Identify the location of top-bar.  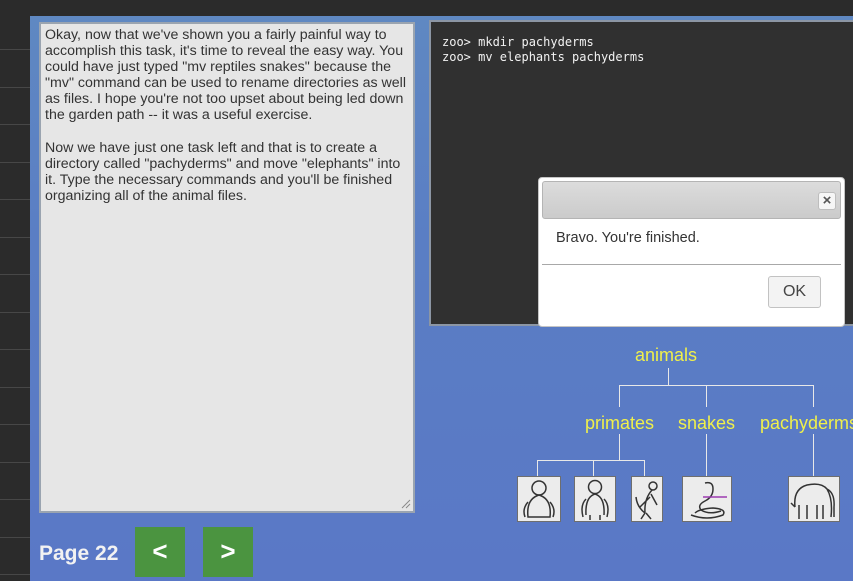
(426, 8).